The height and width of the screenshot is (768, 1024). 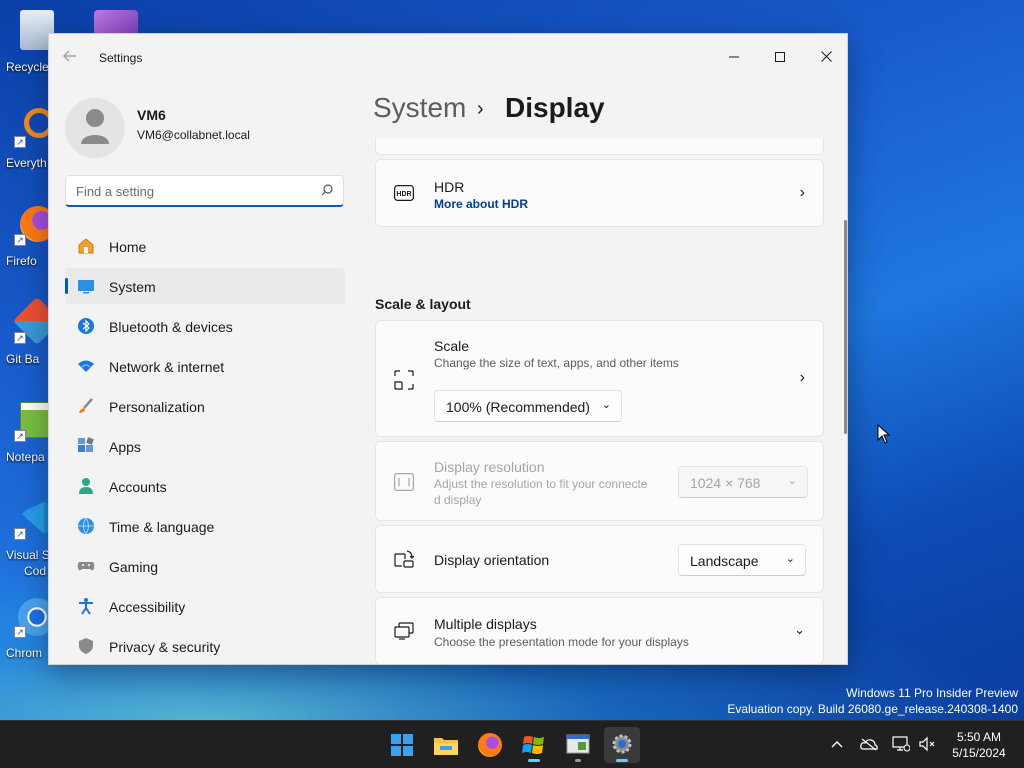 What do you see at coordinates (86, 646) in the screenshot?
I see `shield-icon` at bounding box center [86, 646].